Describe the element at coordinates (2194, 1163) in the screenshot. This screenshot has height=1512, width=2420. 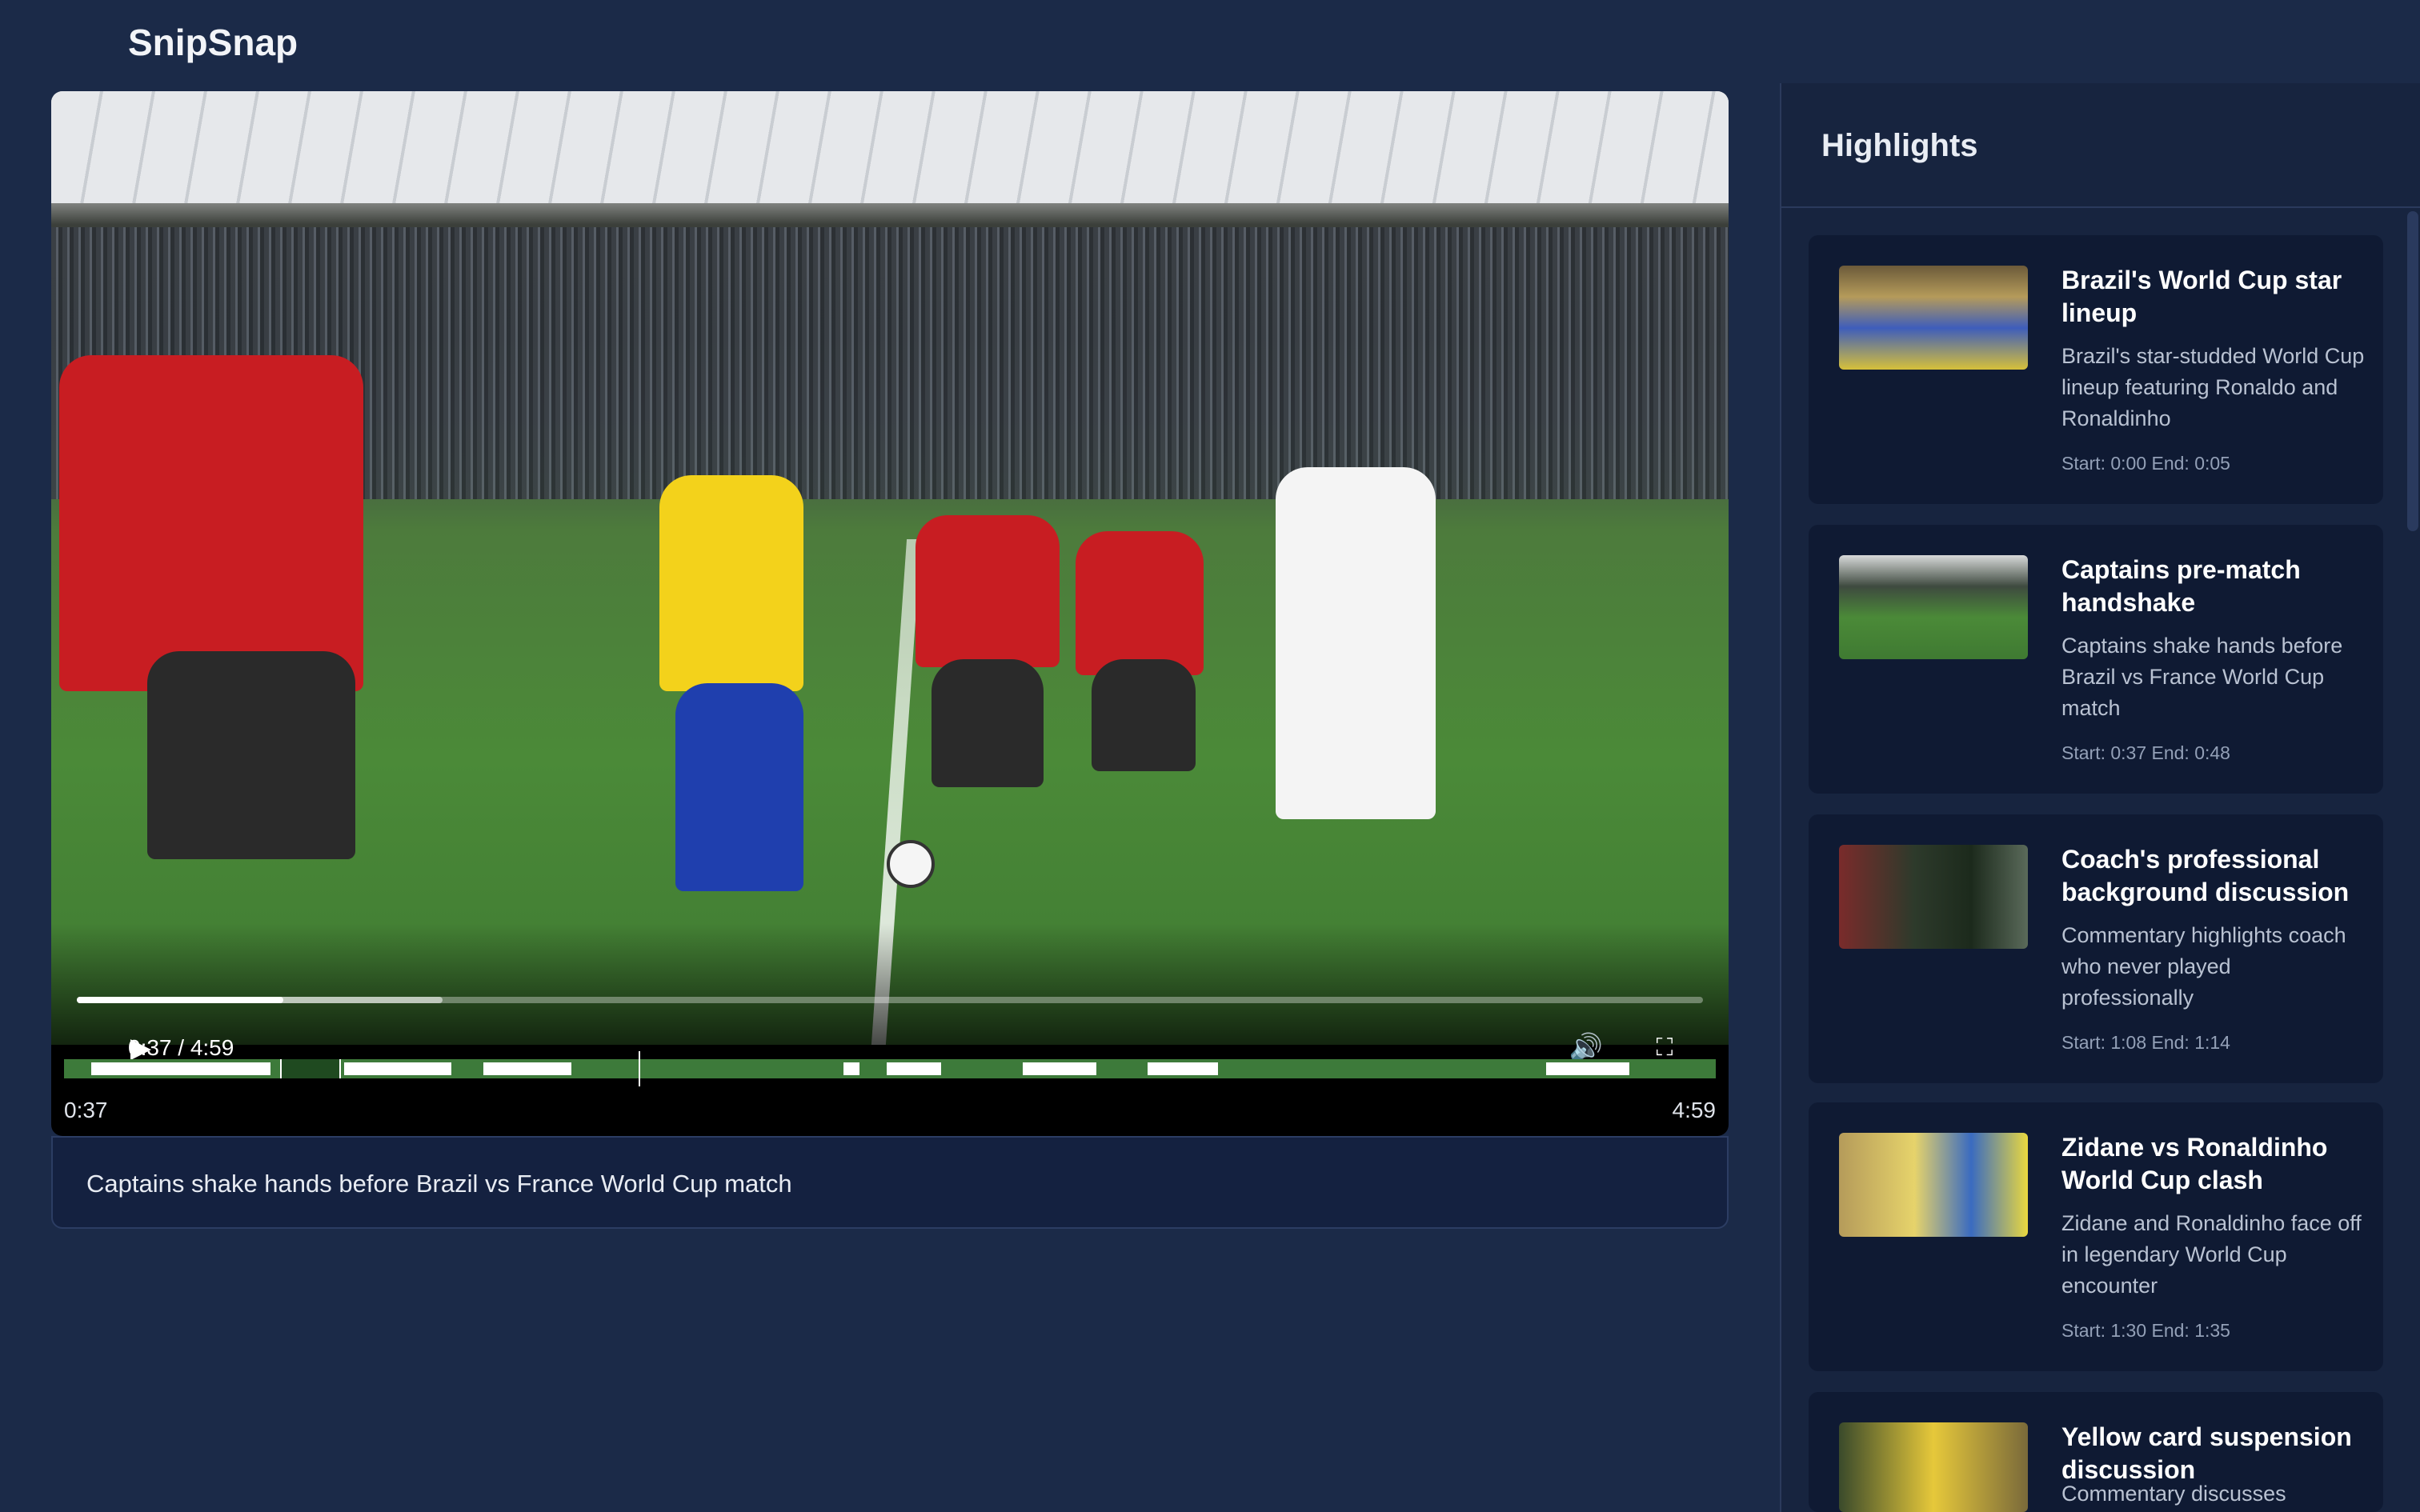
I see `highlight-title: Zidane vs Ronaldinho World Cup clash` at that location.